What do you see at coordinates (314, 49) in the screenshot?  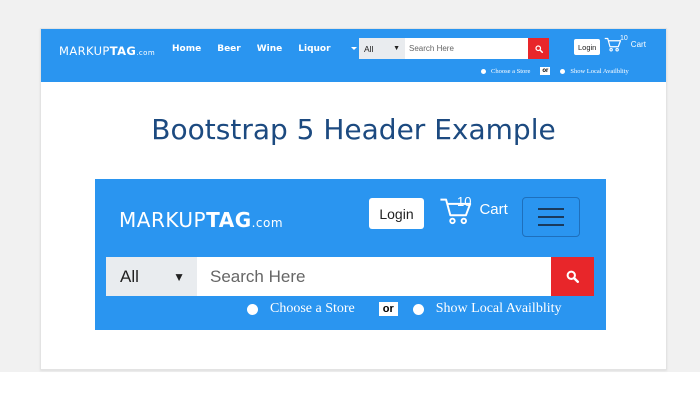 I see `nav-link-liquor-label: Liquor` at bounding box center [314, 49].